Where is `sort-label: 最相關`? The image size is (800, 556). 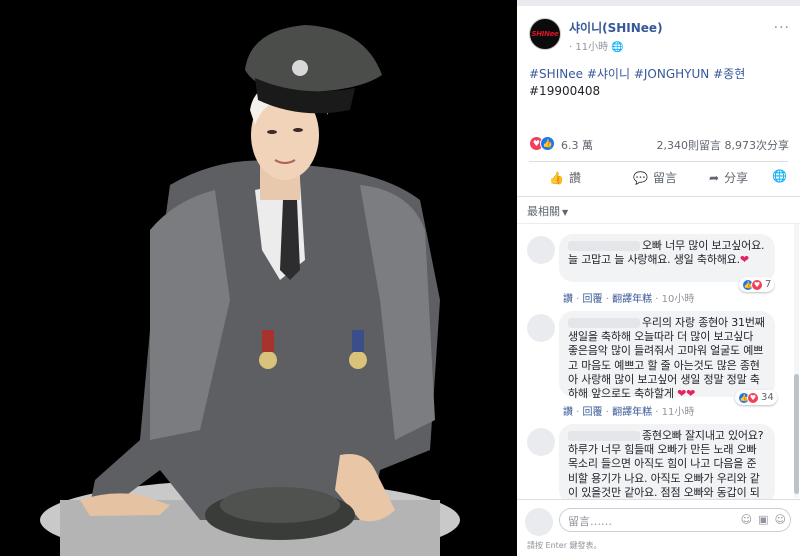
sort-label: 最相關 is located at coordinates (543, 211).